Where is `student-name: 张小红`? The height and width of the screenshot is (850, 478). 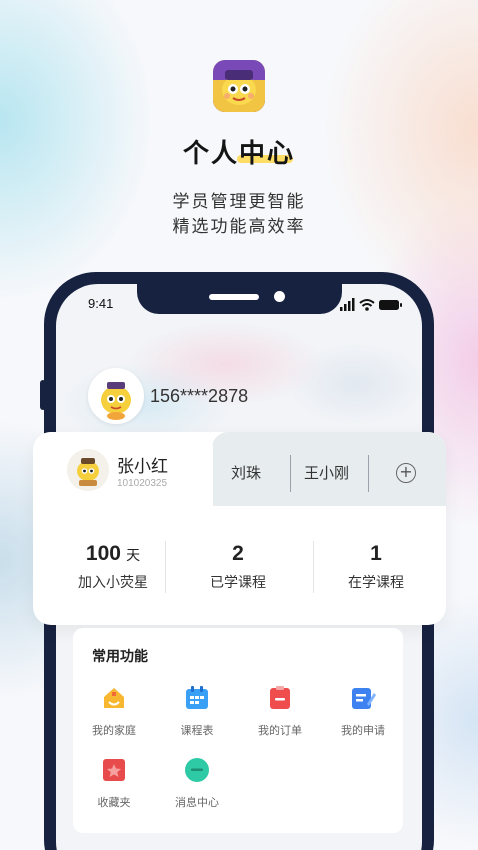 student-name: 张小红 is located at coordinates (142, 467).